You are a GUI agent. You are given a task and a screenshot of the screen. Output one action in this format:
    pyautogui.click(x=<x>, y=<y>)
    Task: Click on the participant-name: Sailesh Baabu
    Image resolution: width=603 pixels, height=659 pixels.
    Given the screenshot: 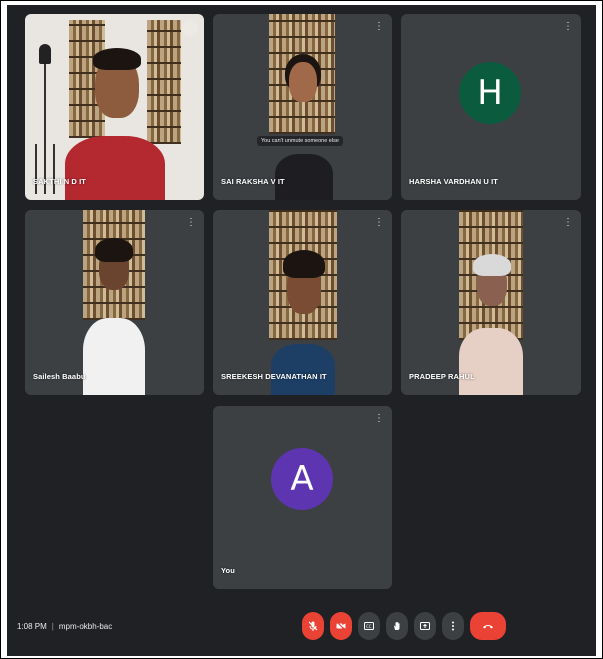 What is the action you would take?
    pyautogui.click(x=59, y=376)
    